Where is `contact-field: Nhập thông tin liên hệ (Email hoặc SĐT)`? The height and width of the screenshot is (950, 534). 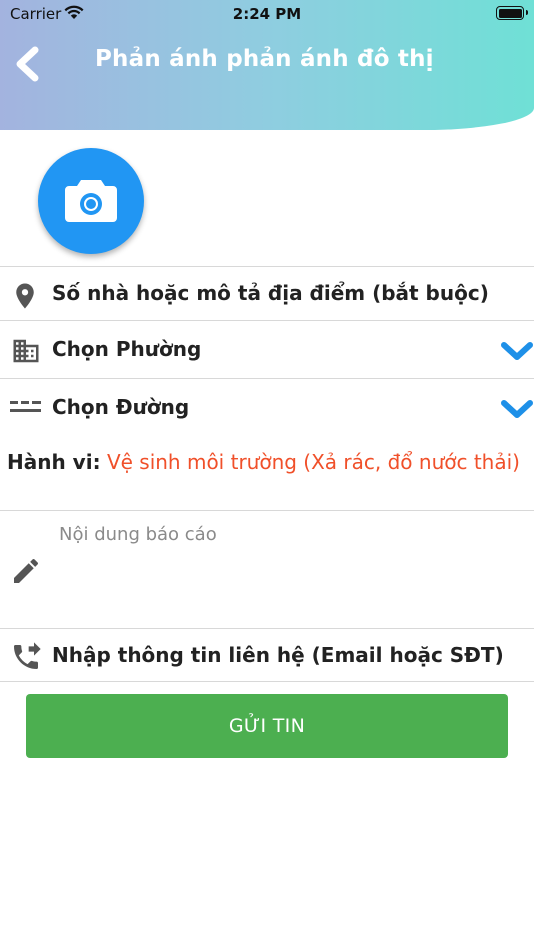
contact-field: Nhập thông tin liên hệ (Email hoặc SĐT) is located at coordinates (267, 655).